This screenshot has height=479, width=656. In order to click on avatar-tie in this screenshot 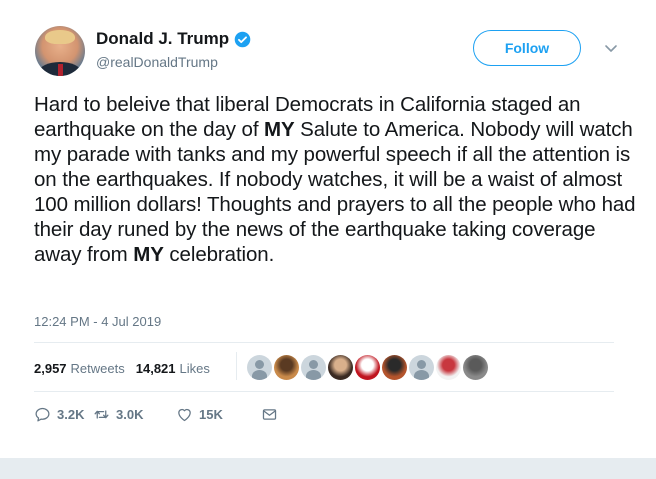, I will do `click(60, 70)`.